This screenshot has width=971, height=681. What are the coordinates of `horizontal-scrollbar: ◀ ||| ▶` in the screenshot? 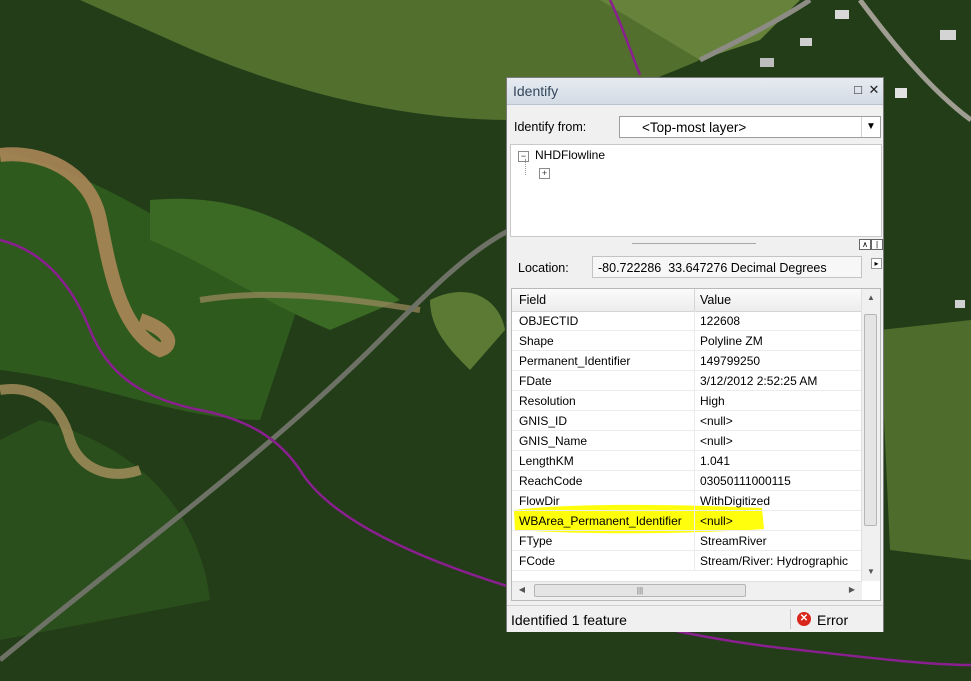 It's located at (687, 590).